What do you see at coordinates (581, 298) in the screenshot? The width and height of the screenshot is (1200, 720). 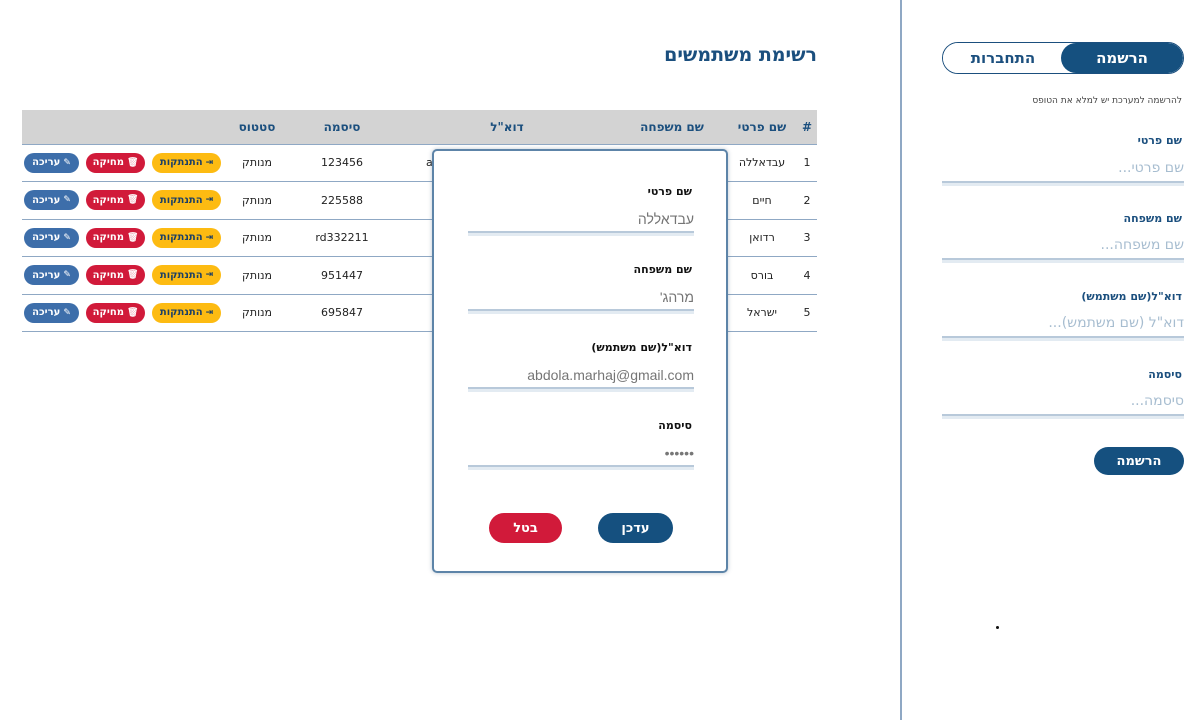 I see `modal-last-name-input` at bounding box center [581, 298].